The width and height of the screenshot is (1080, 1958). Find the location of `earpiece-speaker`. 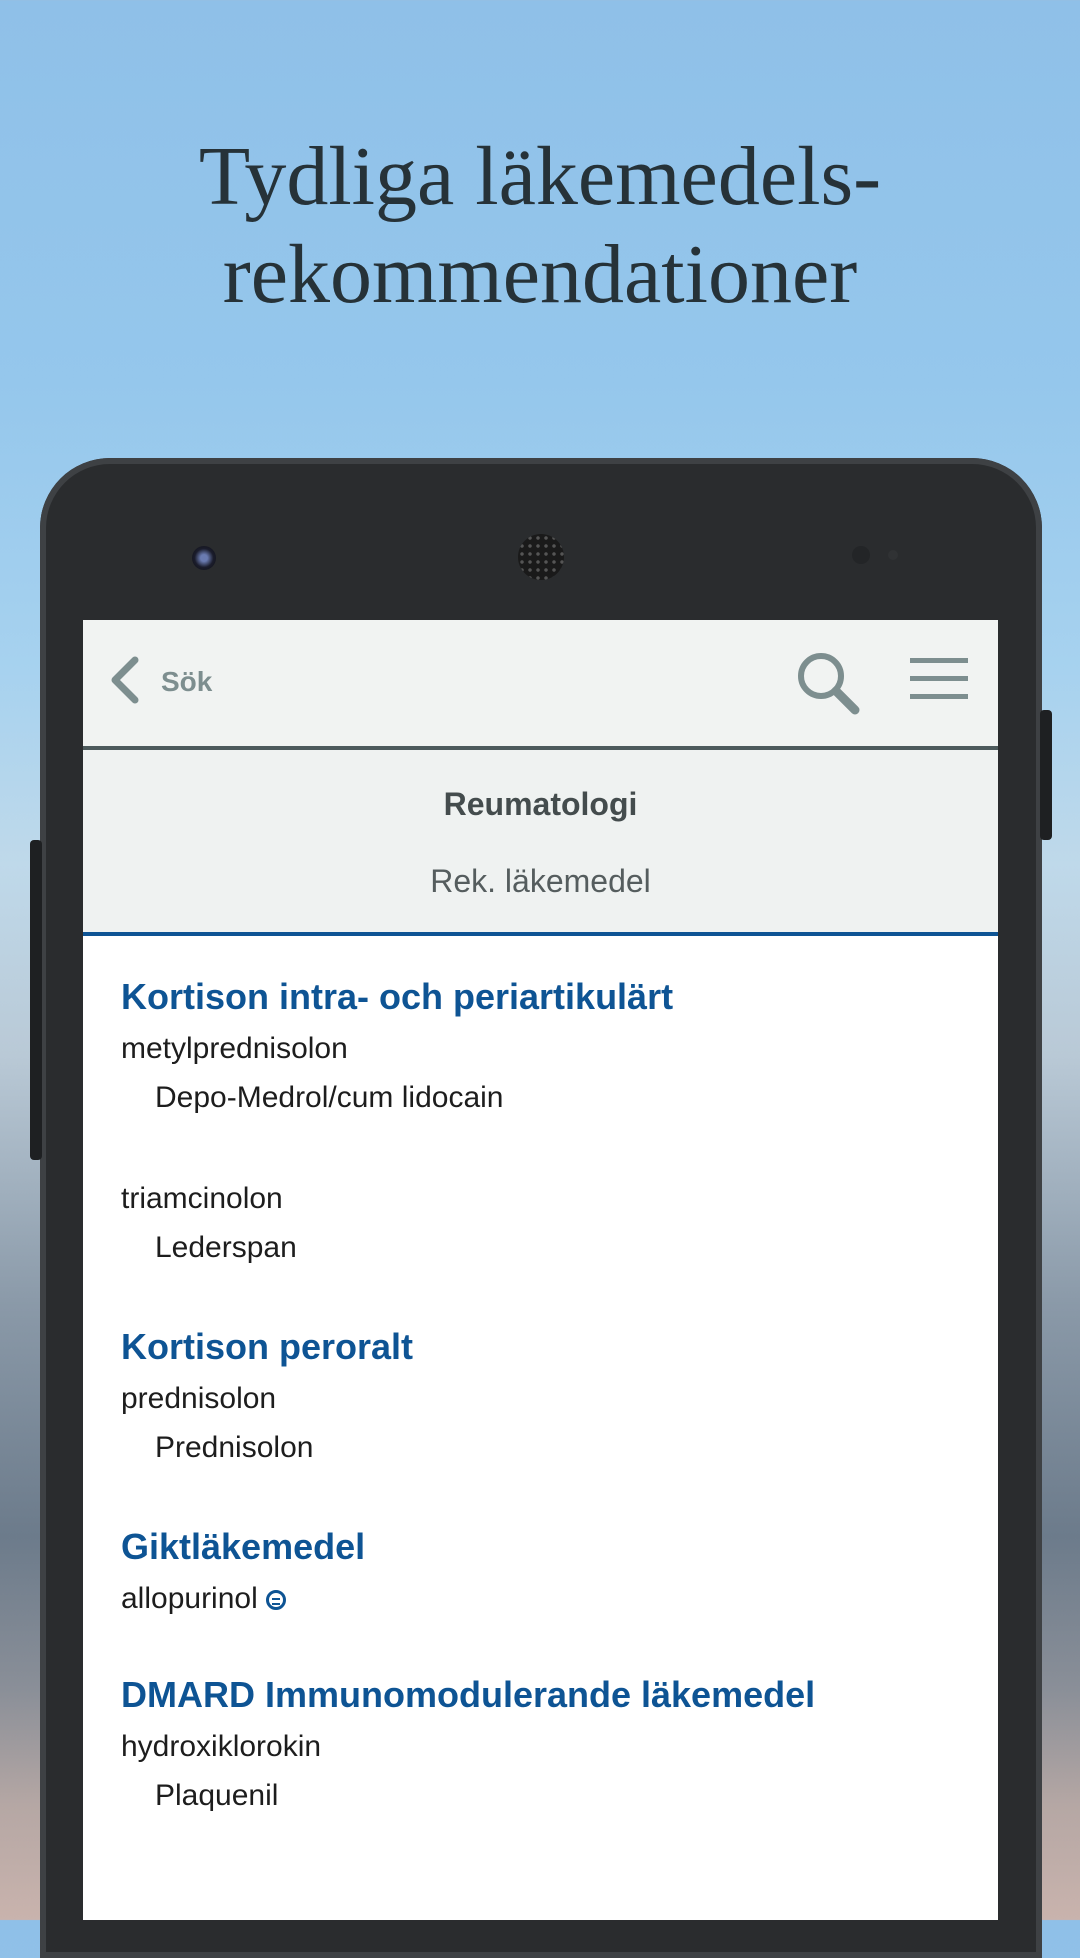

earpiece-speaker is located at coordinates (541, 557).